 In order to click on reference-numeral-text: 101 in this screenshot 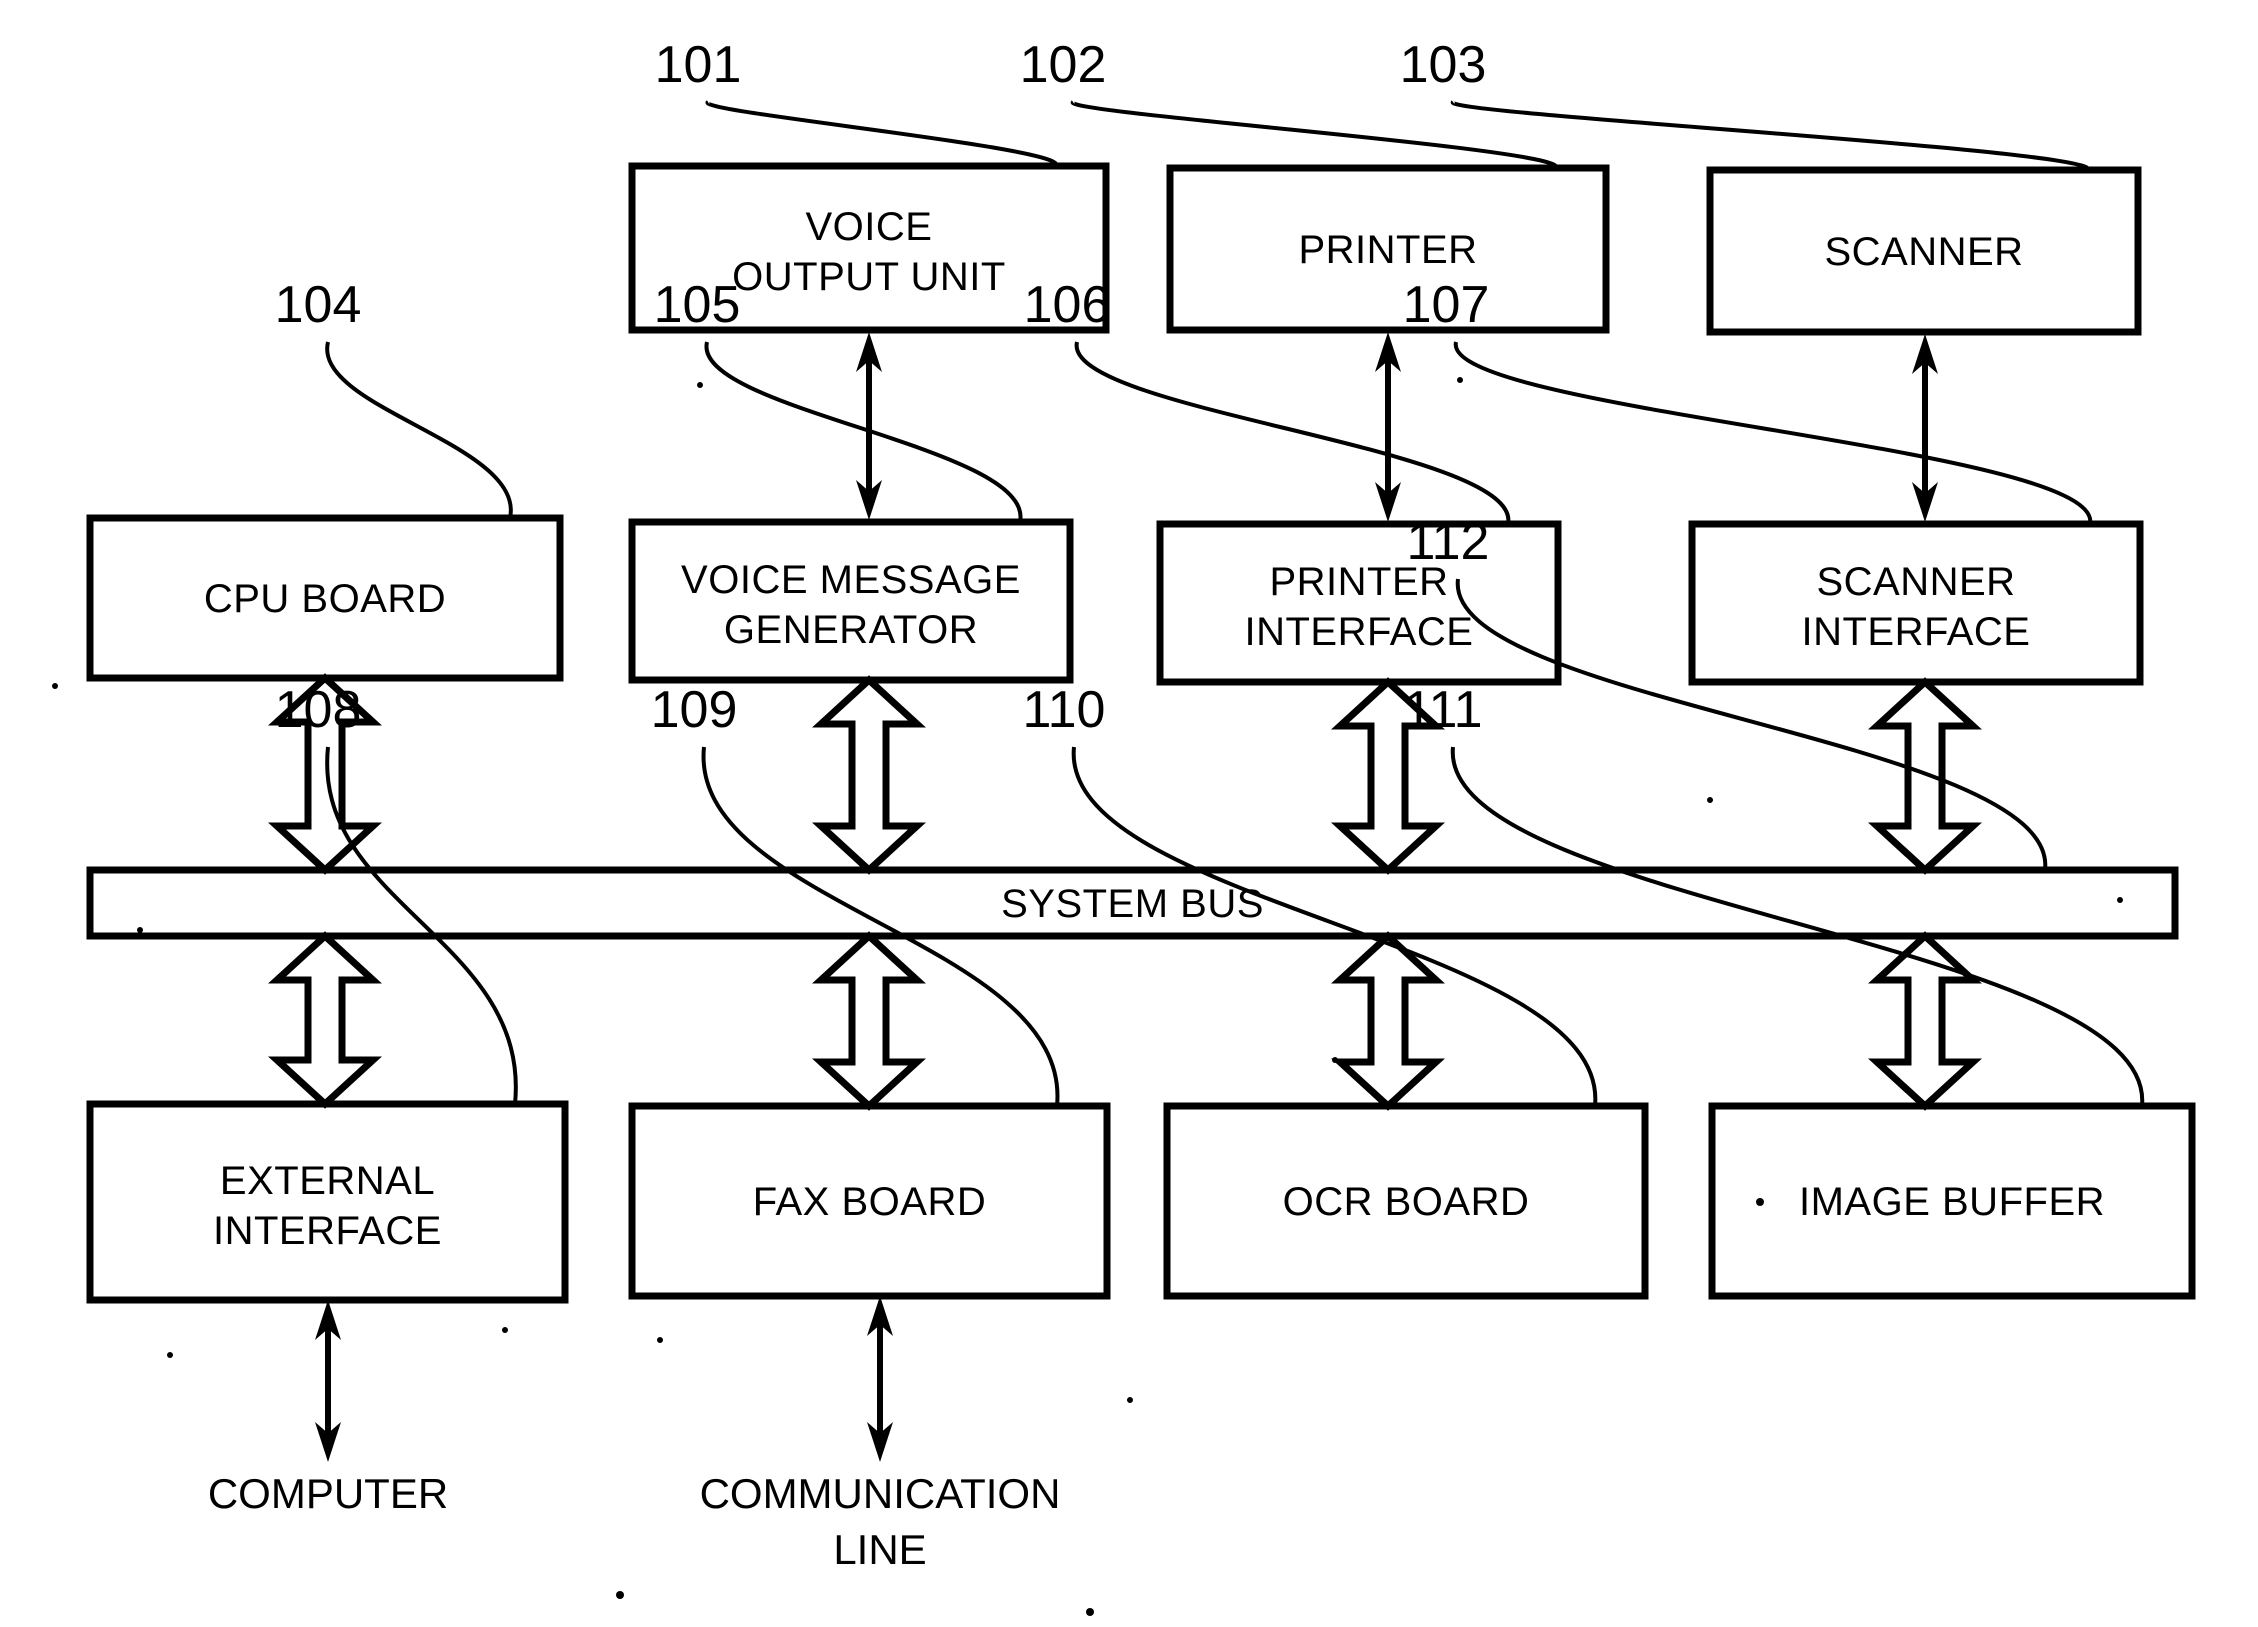, I will do `click(698, 65)`.